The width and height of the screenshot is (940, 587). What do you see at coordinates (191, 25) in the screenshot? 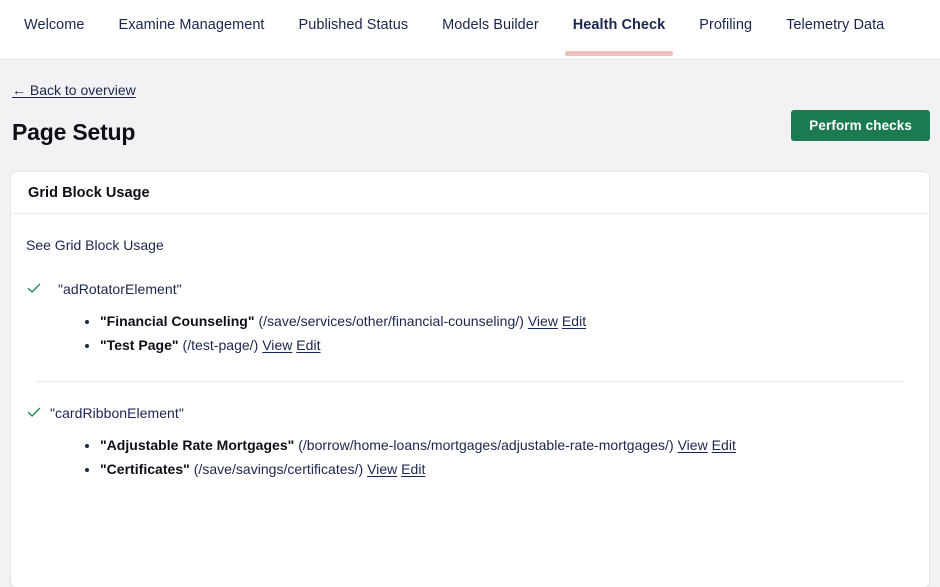
I see `tab-label: Examine Management` at bounding box center [191, 25].